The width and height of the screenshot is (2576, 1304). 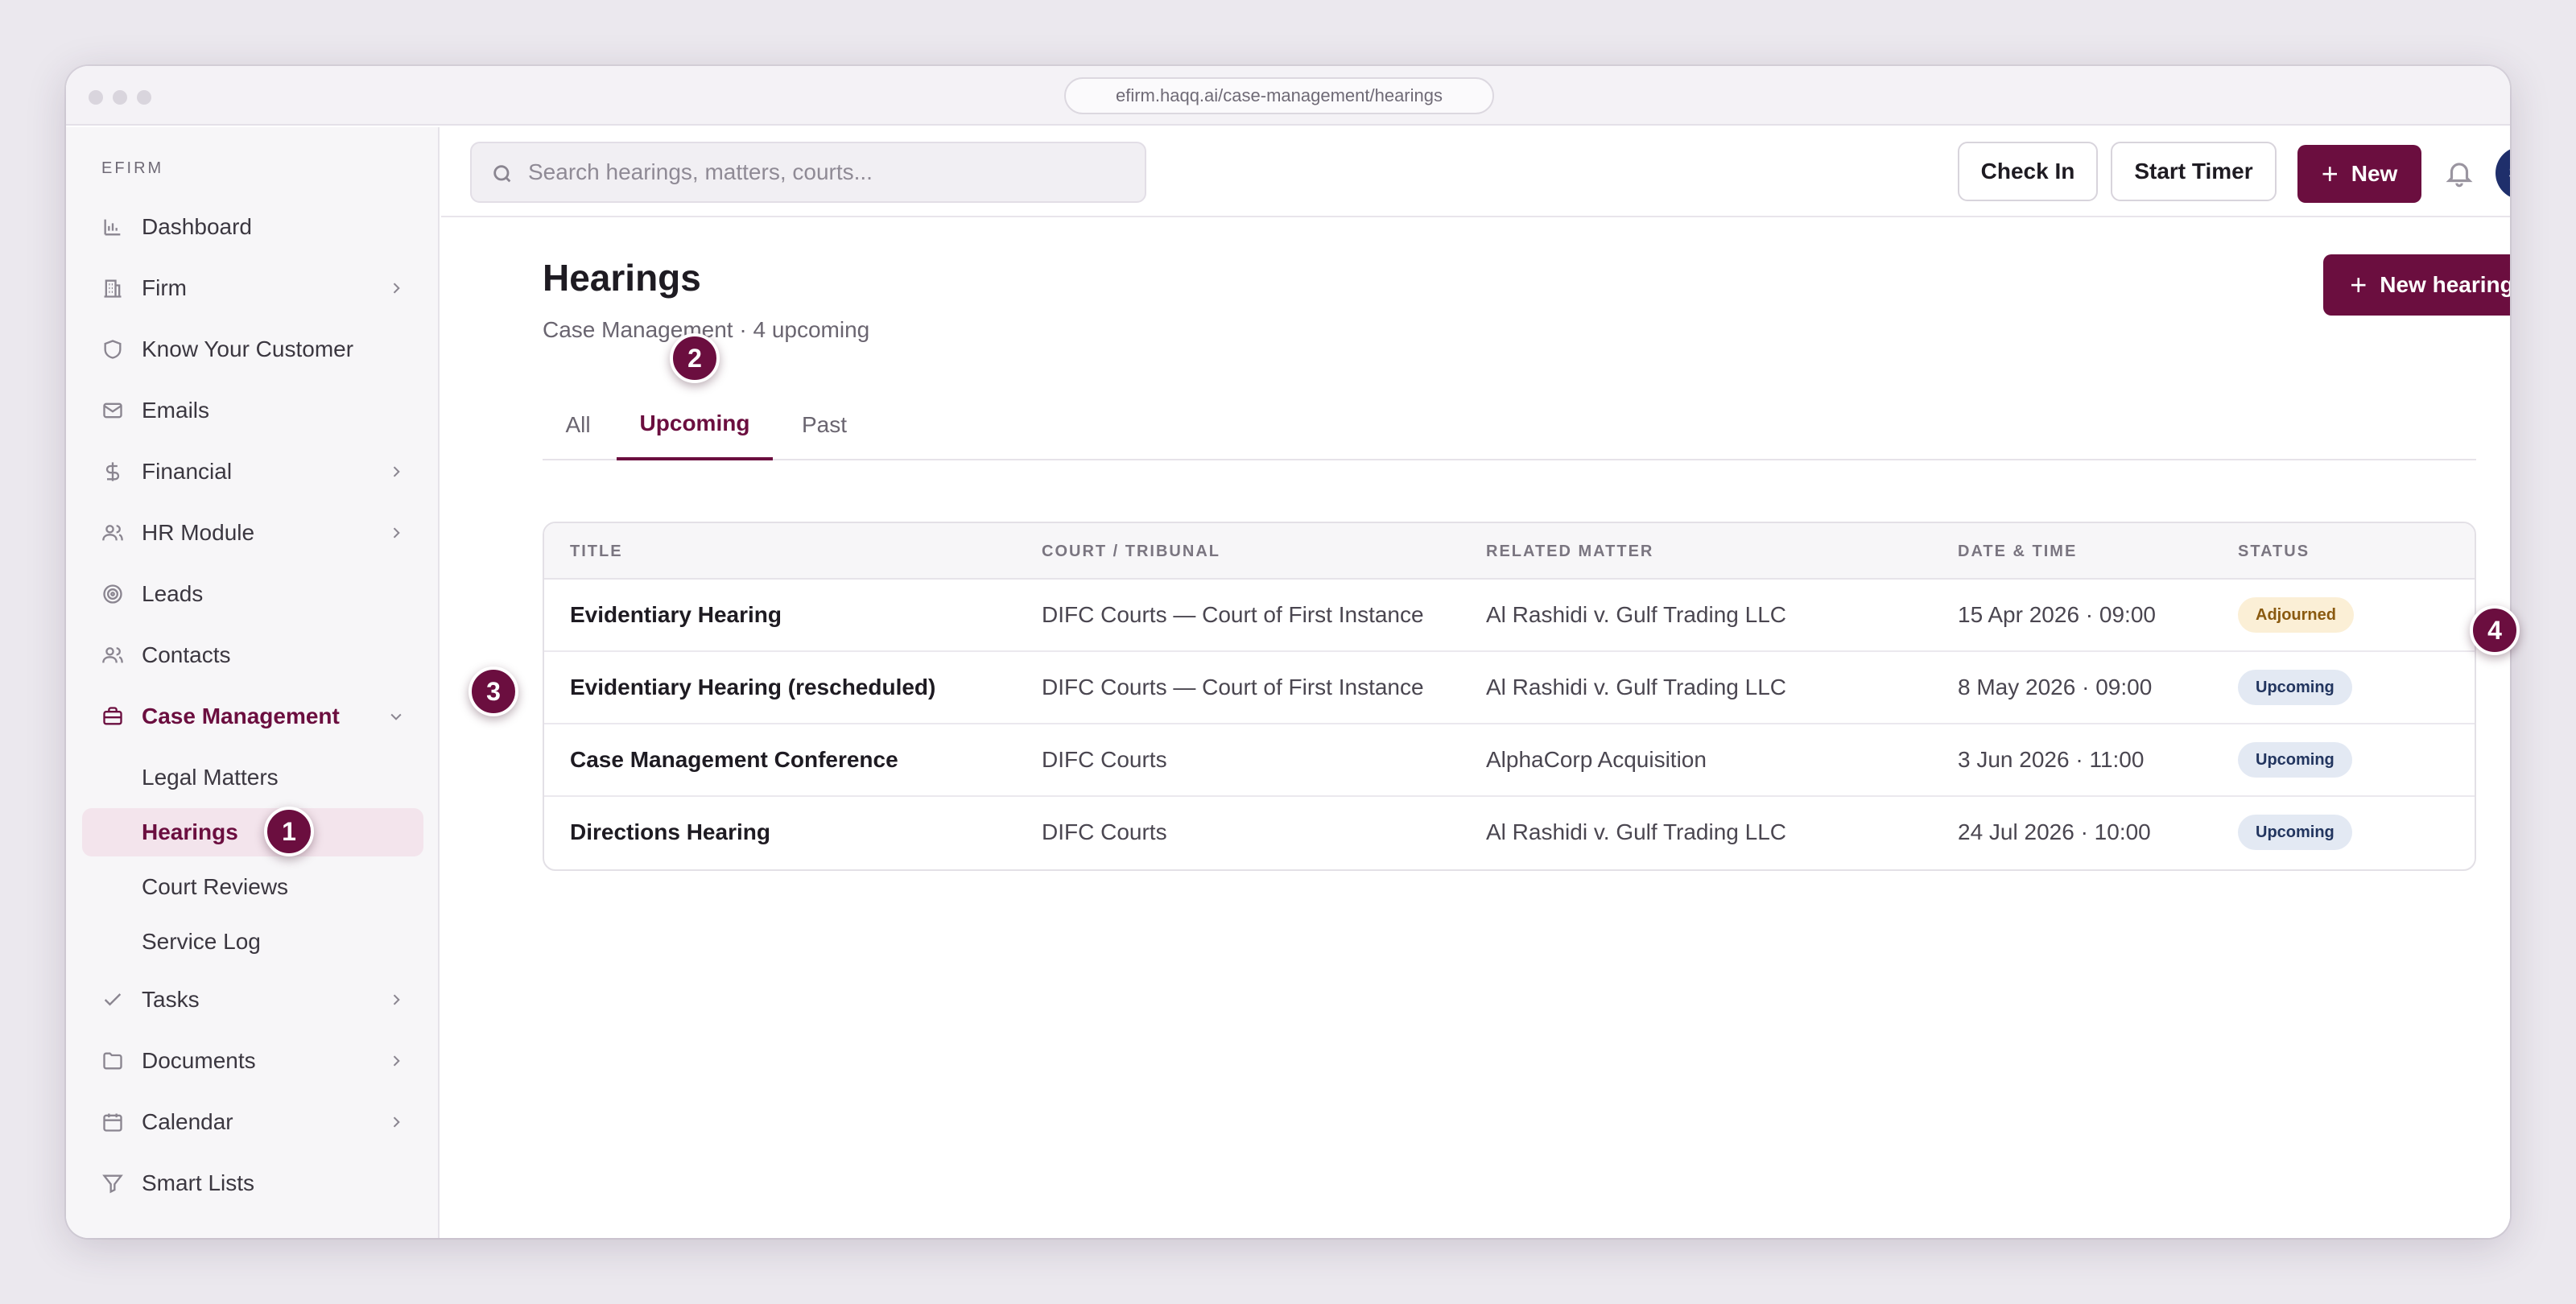 What do you see at coordinates (1569, 552) in the screenshot?
I see `column-header-matter: RELATED MATTER` at bounding box center [1569, 552].